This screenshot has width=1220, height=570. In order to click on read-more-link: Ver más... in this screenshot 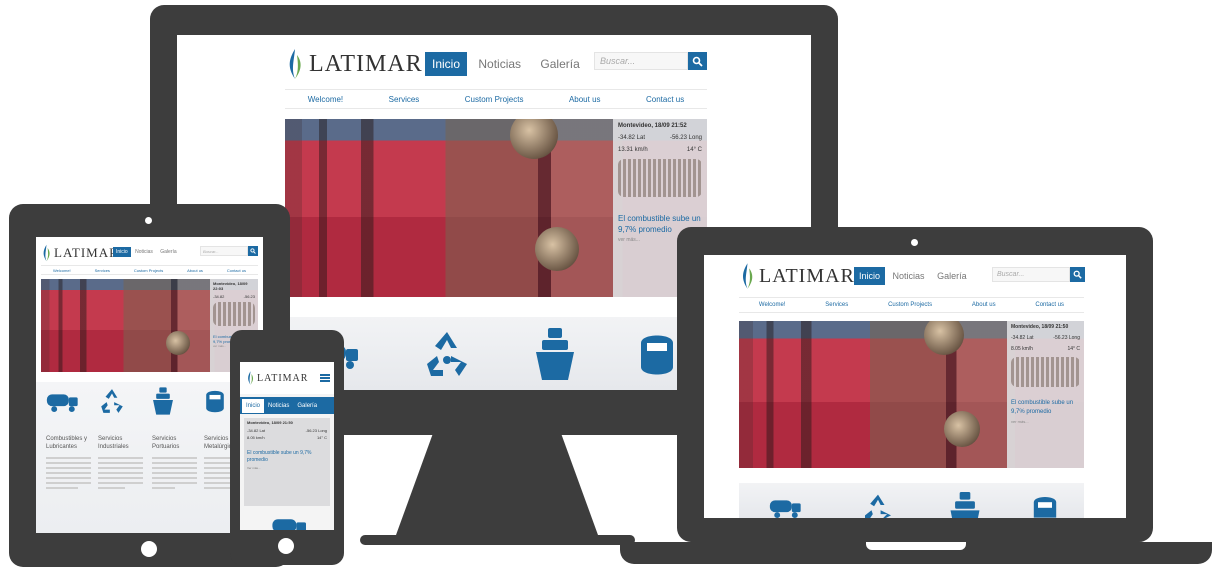, I will do `click(287, 468)`.